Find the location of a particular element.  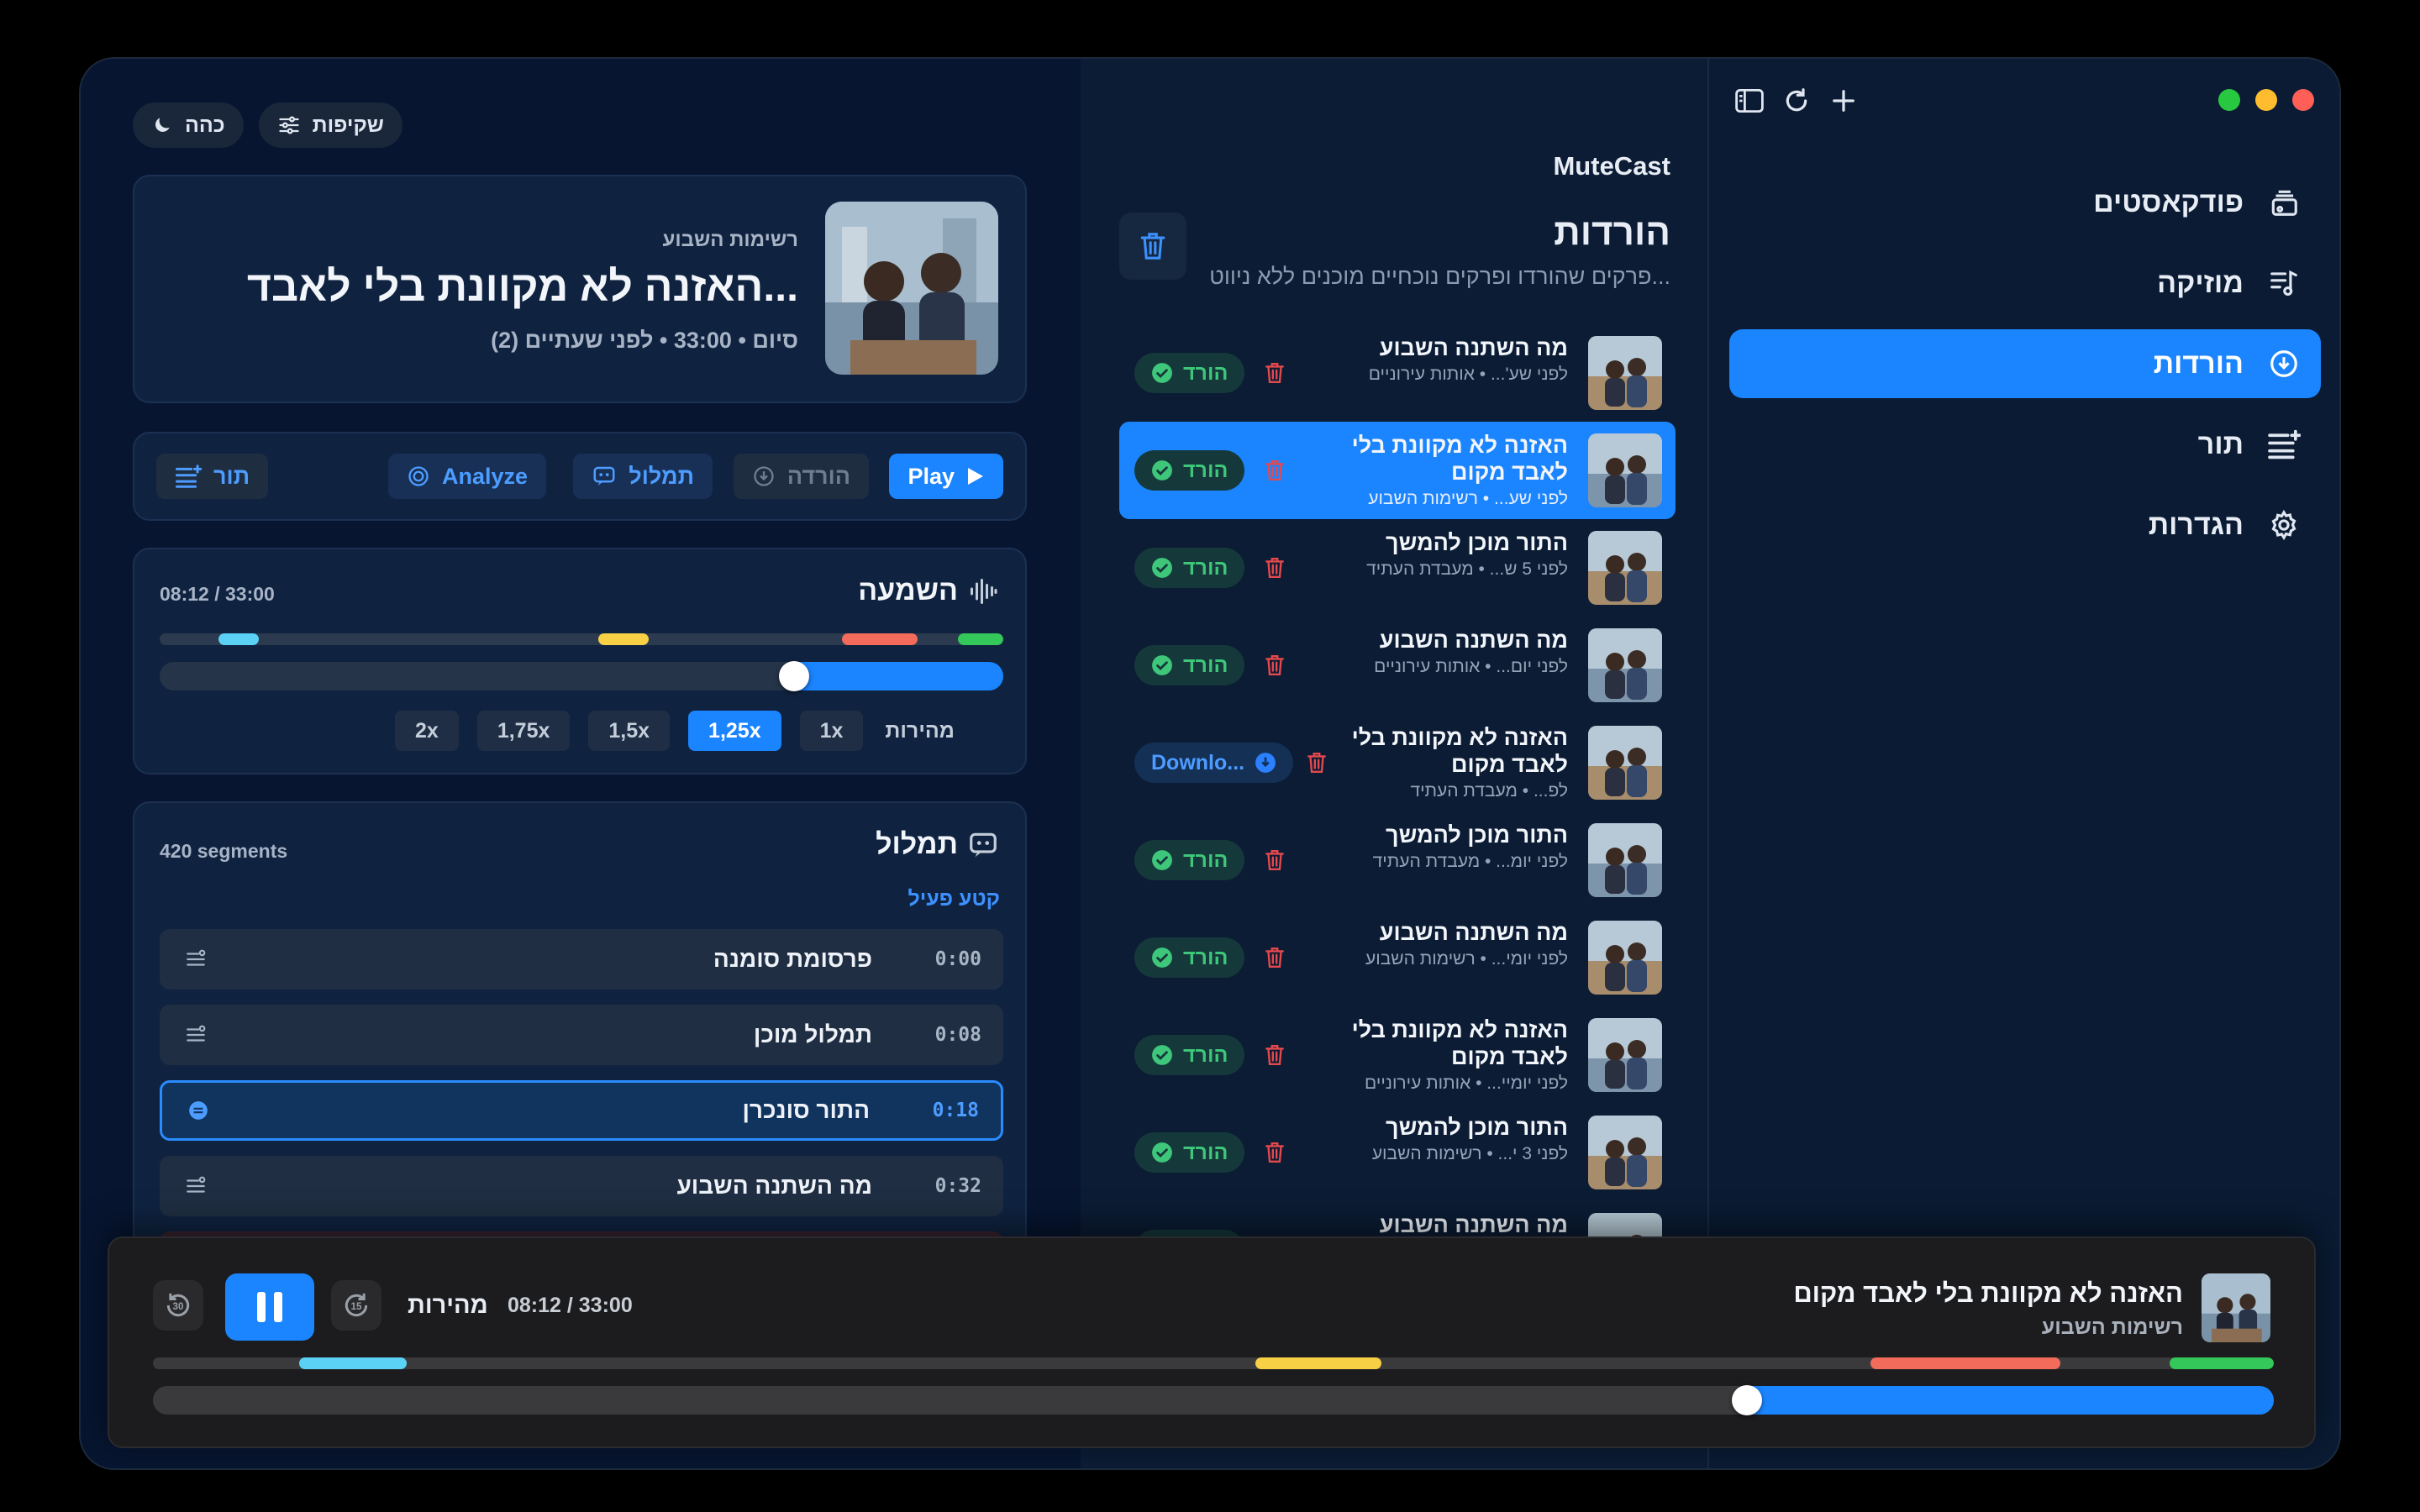

skip-forward-15-icon: 15 is located at coordinates (356, 1305).